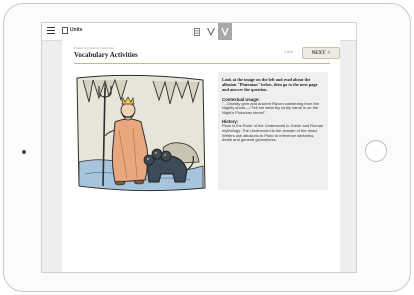 The width and height of the screenshot is (414, 295). What do you see at coordinates (288, 52) in the screenshot?
I see `page-counter: 1 of 4` at bounding box center [288, 52].